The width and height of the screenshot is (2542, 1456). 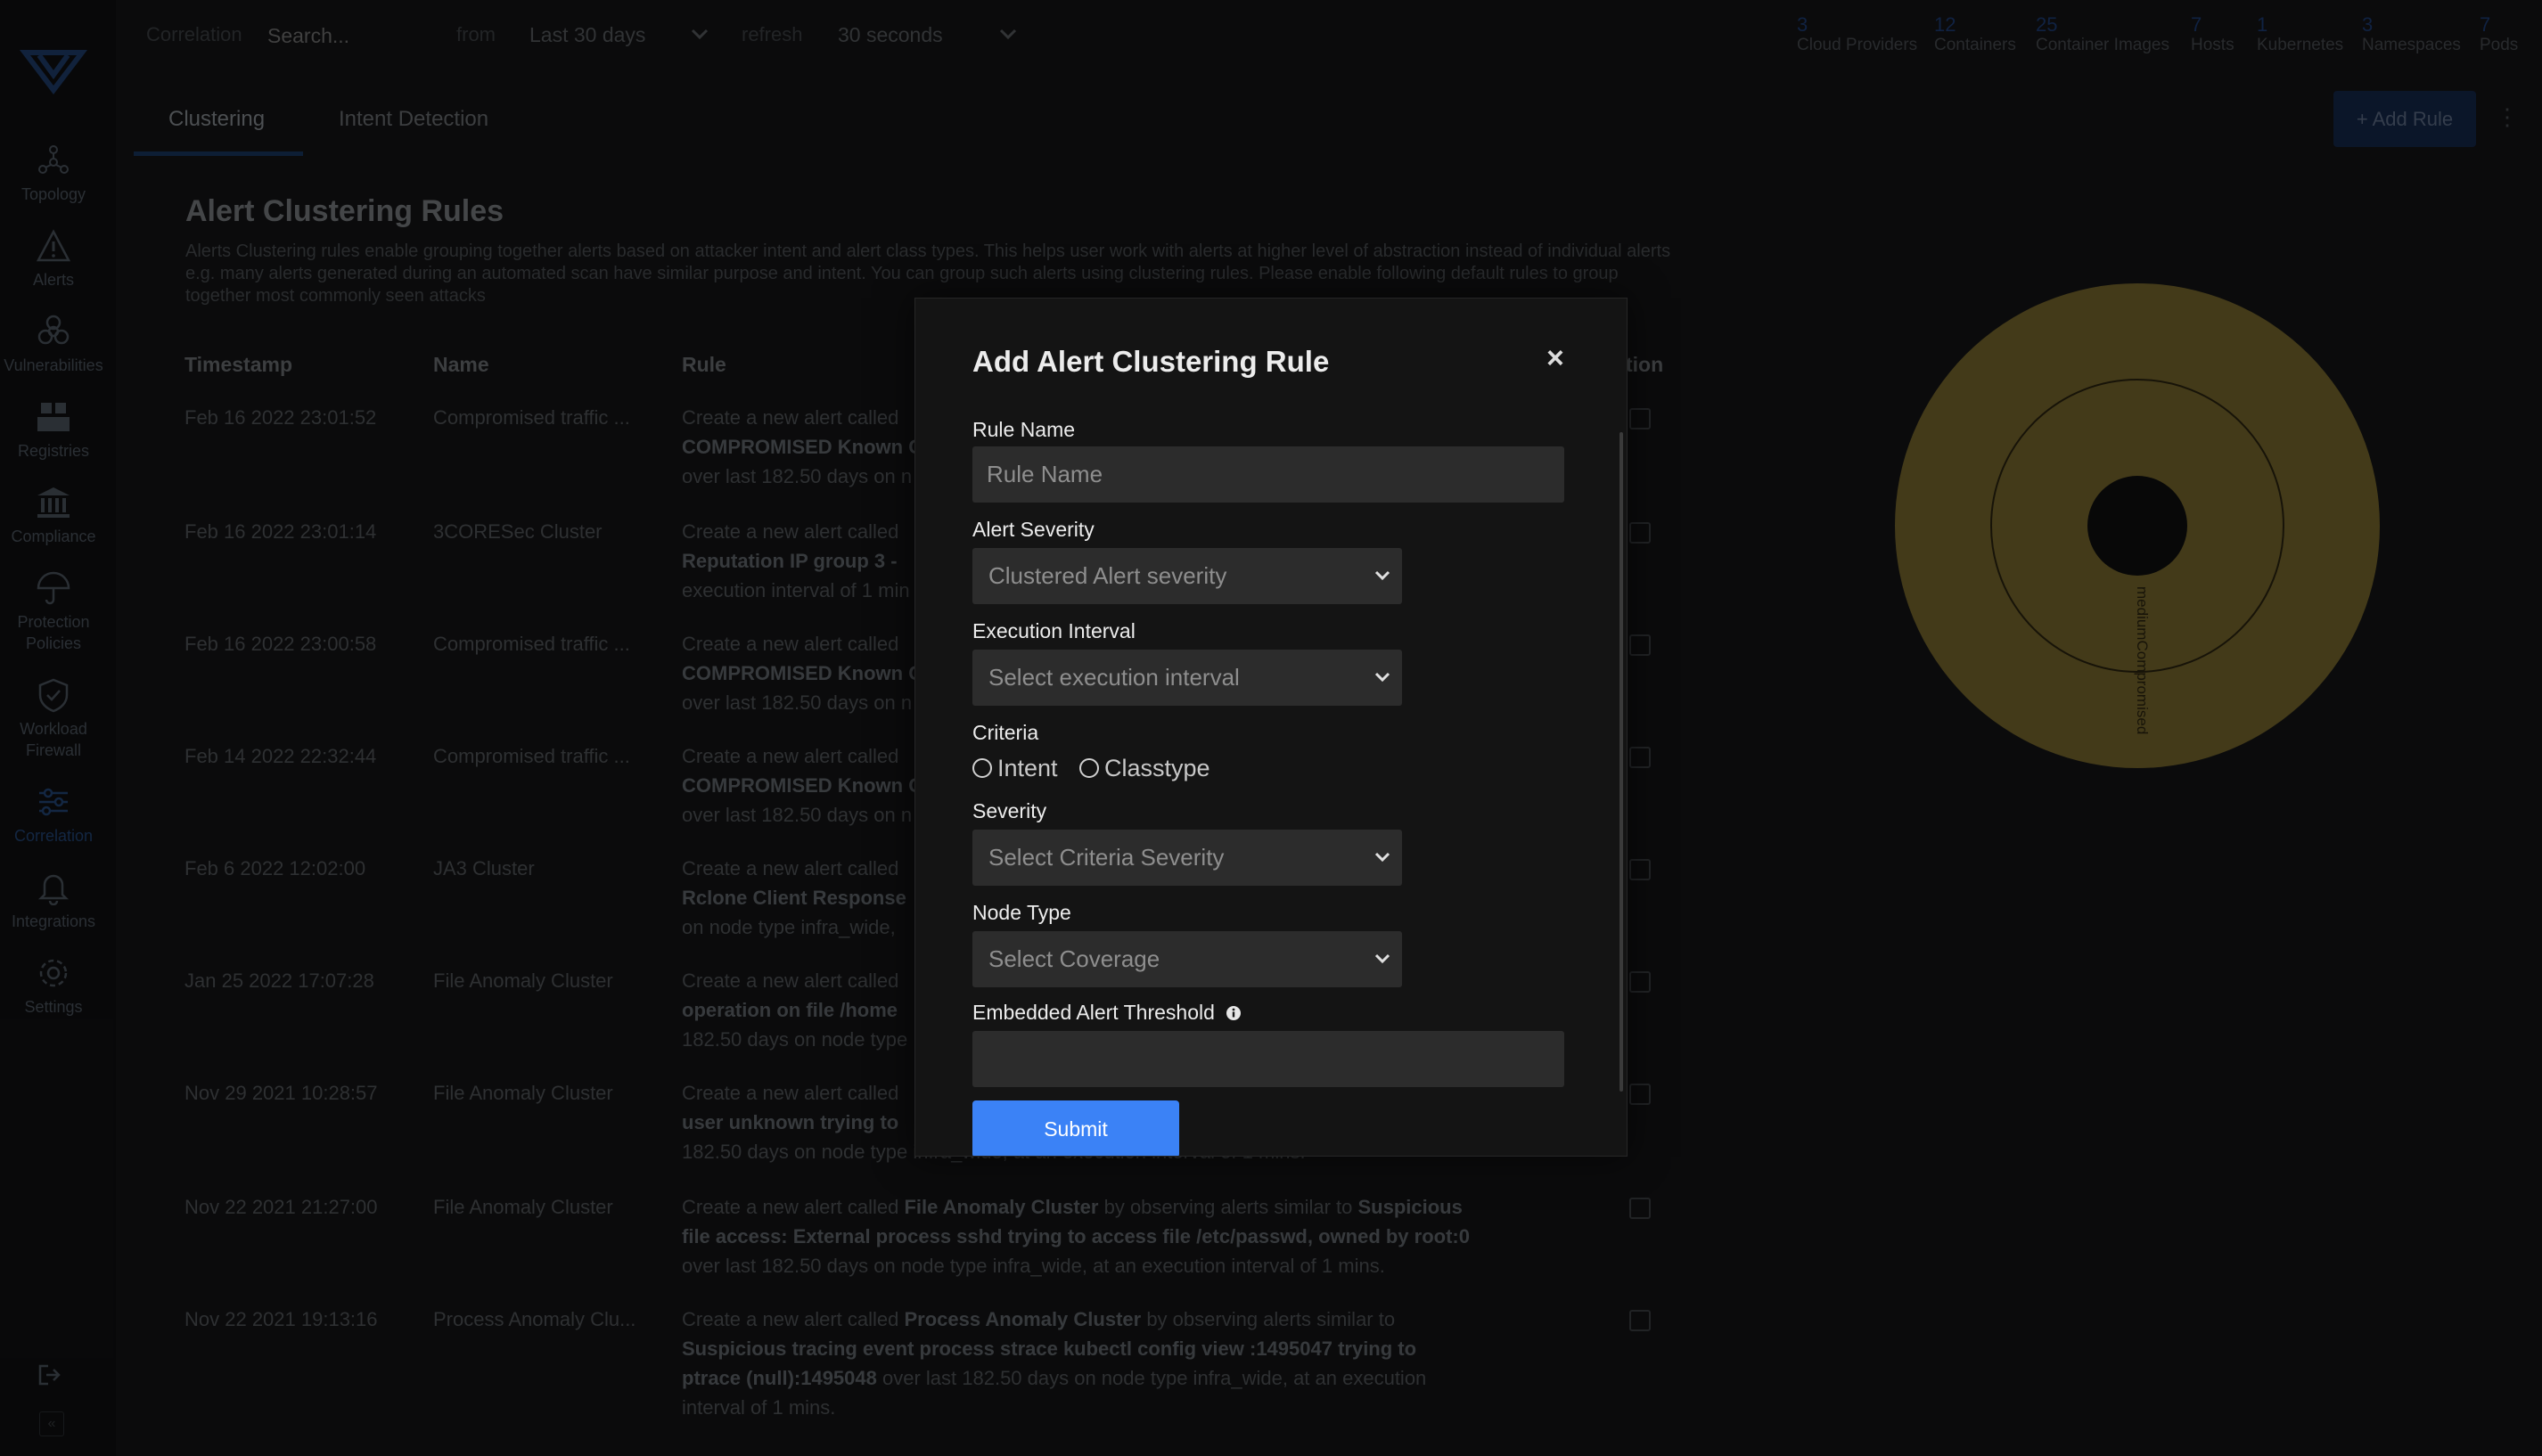 I want to click on criteria-classtype-radio: Classtype, so click(x=1144, y=769).